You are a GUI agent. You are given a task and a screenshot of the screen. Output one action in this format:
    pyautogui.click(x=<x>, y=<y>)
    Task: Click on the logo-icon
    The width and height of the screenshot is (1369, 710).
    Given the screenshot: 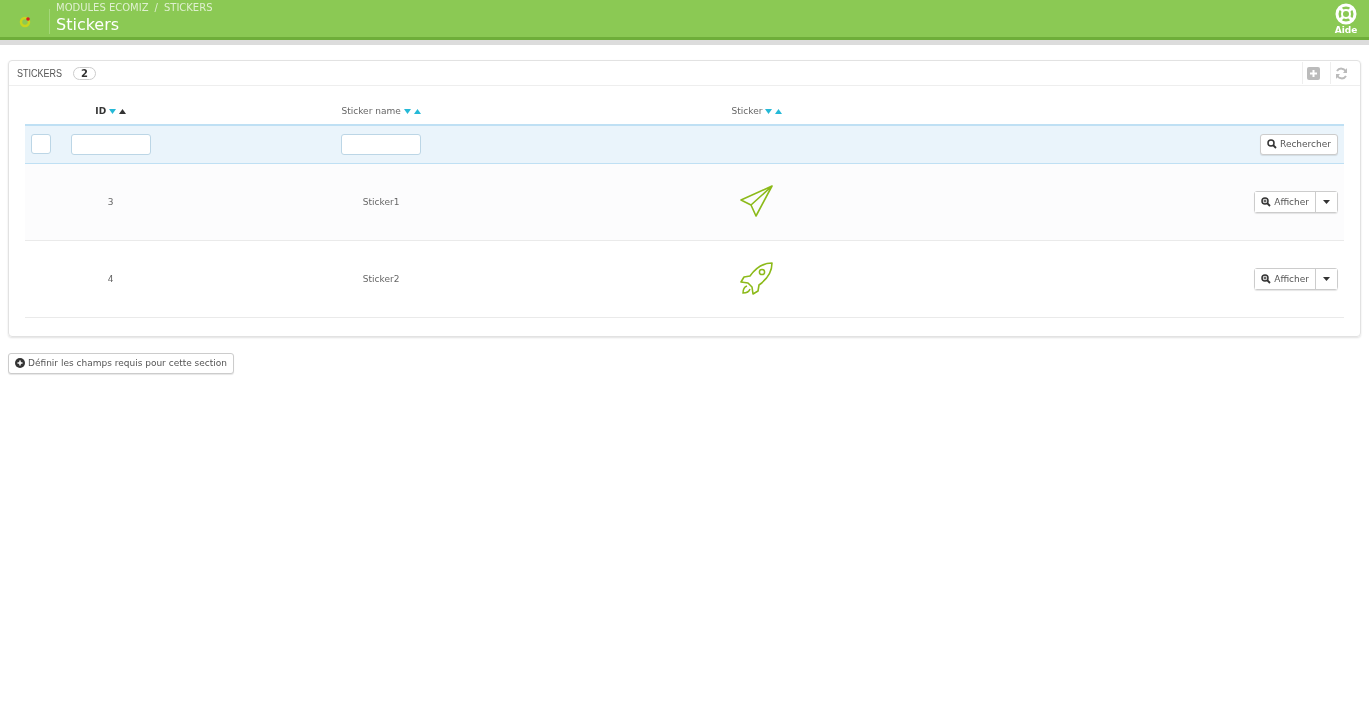 What is the action you would take?
    pyautogui.click(x=24, y=21)
    